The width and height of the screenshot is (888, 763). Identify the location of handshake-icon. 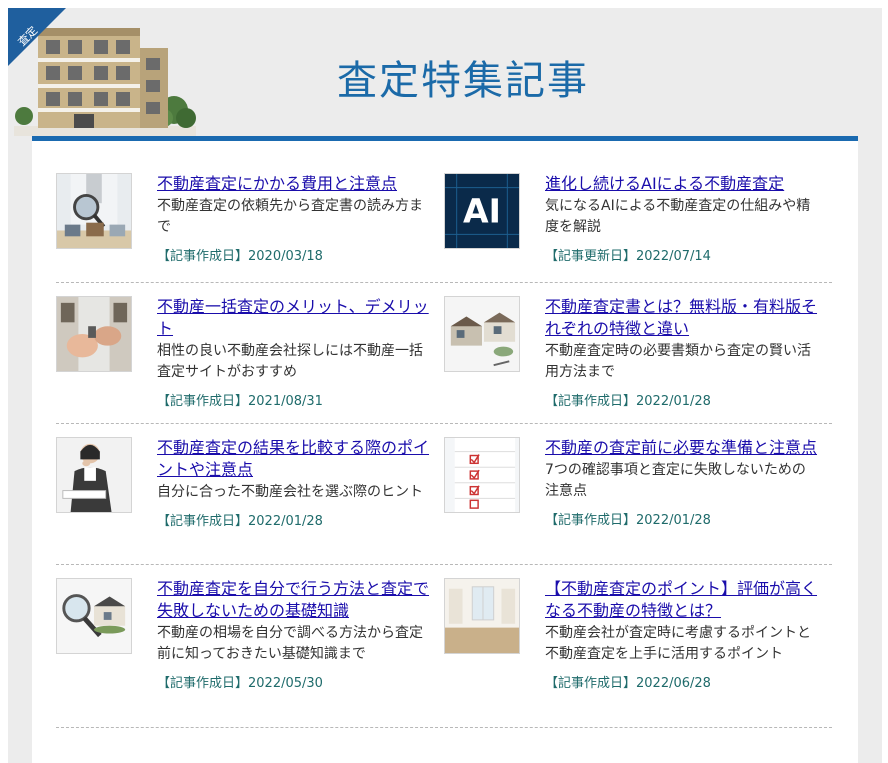
(94, 334).